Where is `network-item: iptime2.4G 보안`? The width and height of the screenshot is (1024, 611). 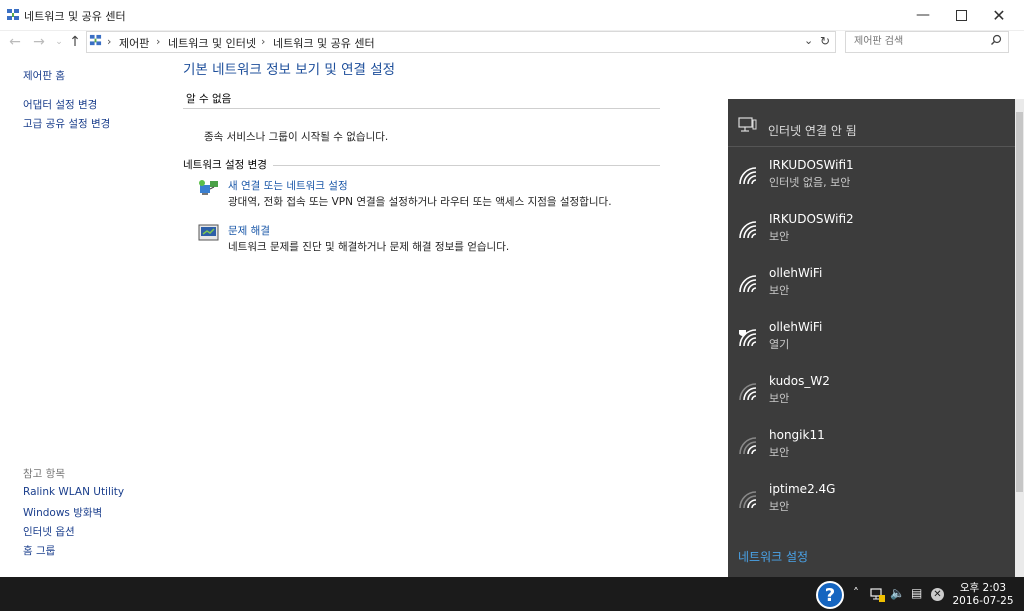 network-item: iptime2.4G 보안 is located at coordinates (872, 500).